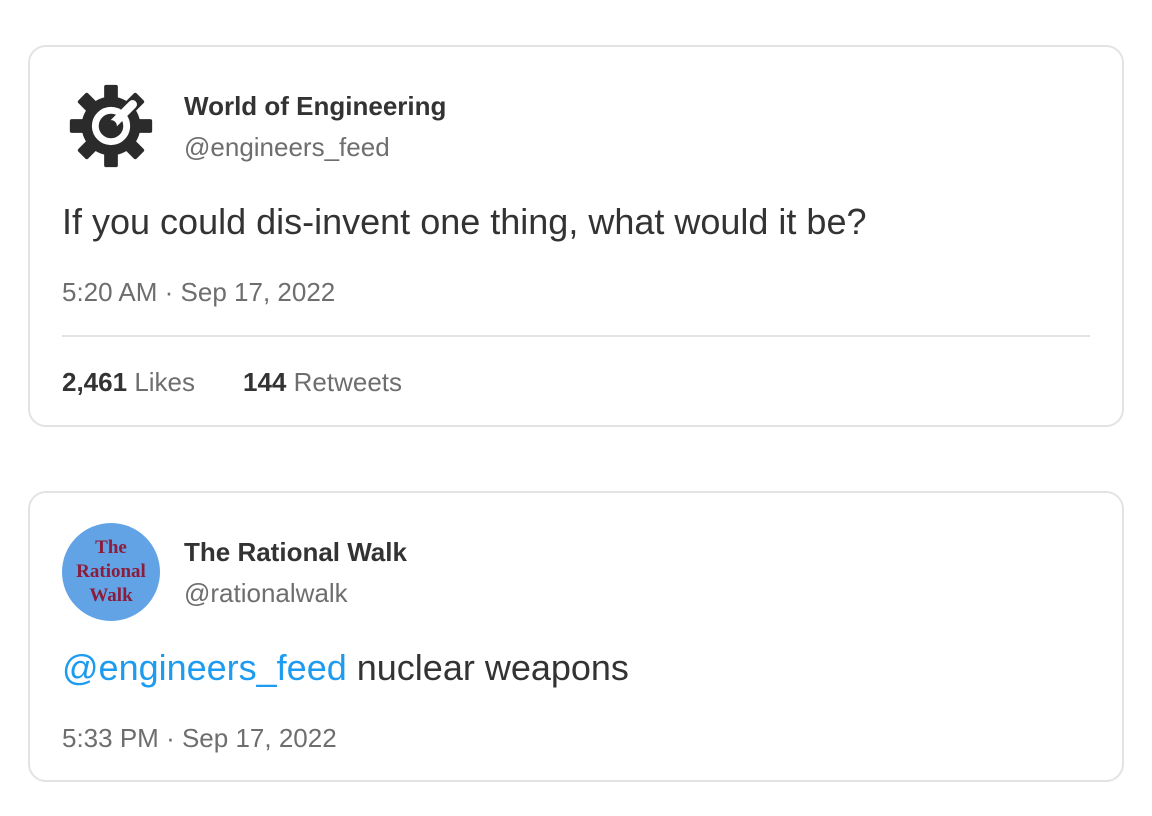 Image resolution: width=1152 pixels, height=816 pixels. I want to click on retweets-stat: 144 Retweets, so click(322, 382).